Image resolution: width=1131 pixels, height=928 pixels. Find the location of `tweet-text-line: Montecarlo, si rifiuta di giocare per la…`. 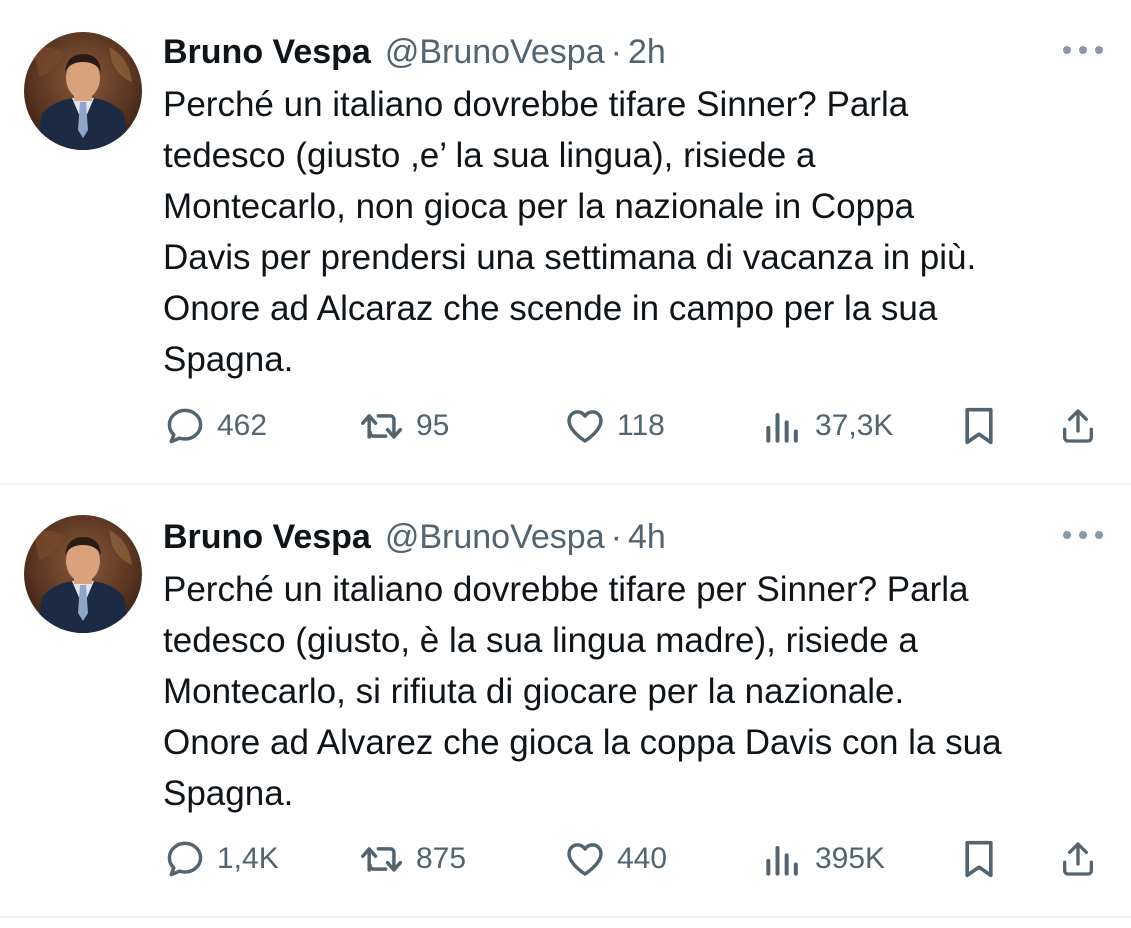

tweet-text-line: Montecarlo, si rifiuta di giocare per la… is located at coordinates (534, 691).